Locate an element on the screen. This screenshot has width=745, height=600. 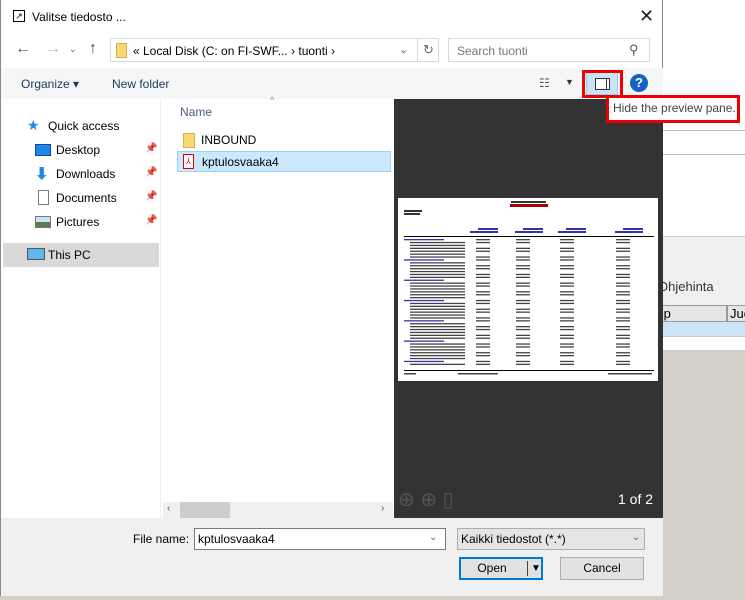
divider is located at coordinates (703, 154).